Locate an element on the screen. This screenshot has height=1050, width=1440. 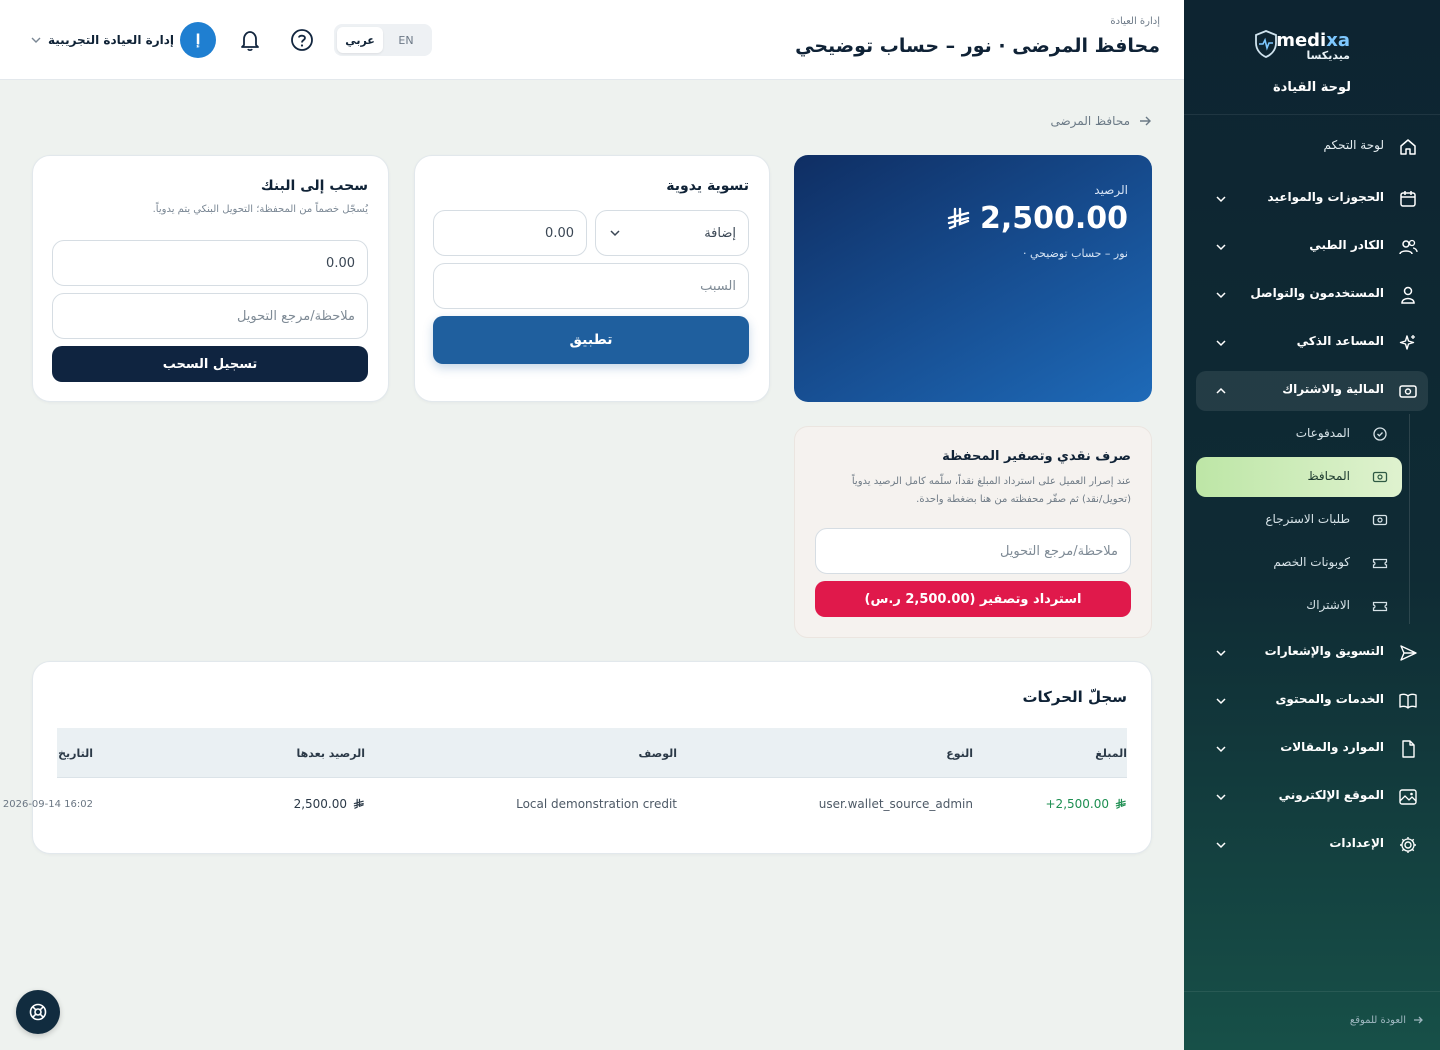
sidebar-item-resources: الموارد والمقالات is located at coordinates (1312, 749).